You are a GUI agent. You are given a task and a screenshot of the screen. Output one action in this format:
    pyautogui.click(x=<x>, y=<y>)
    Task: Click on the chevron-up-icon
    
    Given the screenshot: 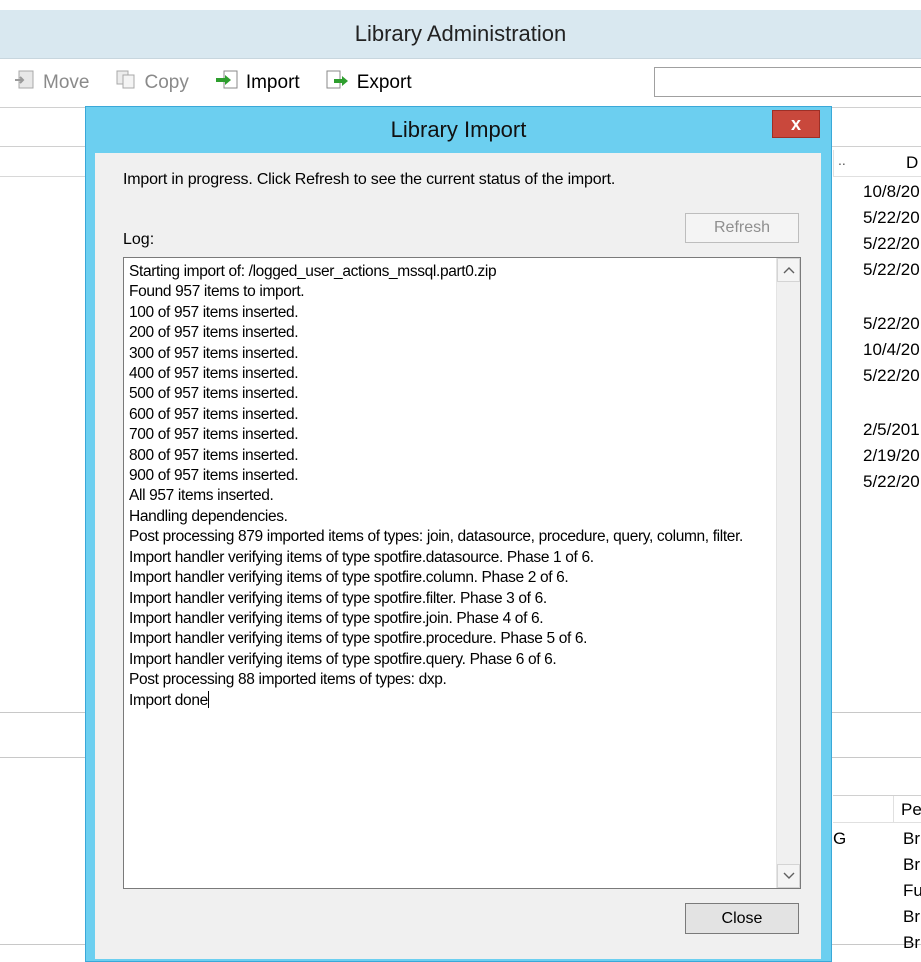 What is the action you would take?
    pyautogui.click(x=788, y=270)
    